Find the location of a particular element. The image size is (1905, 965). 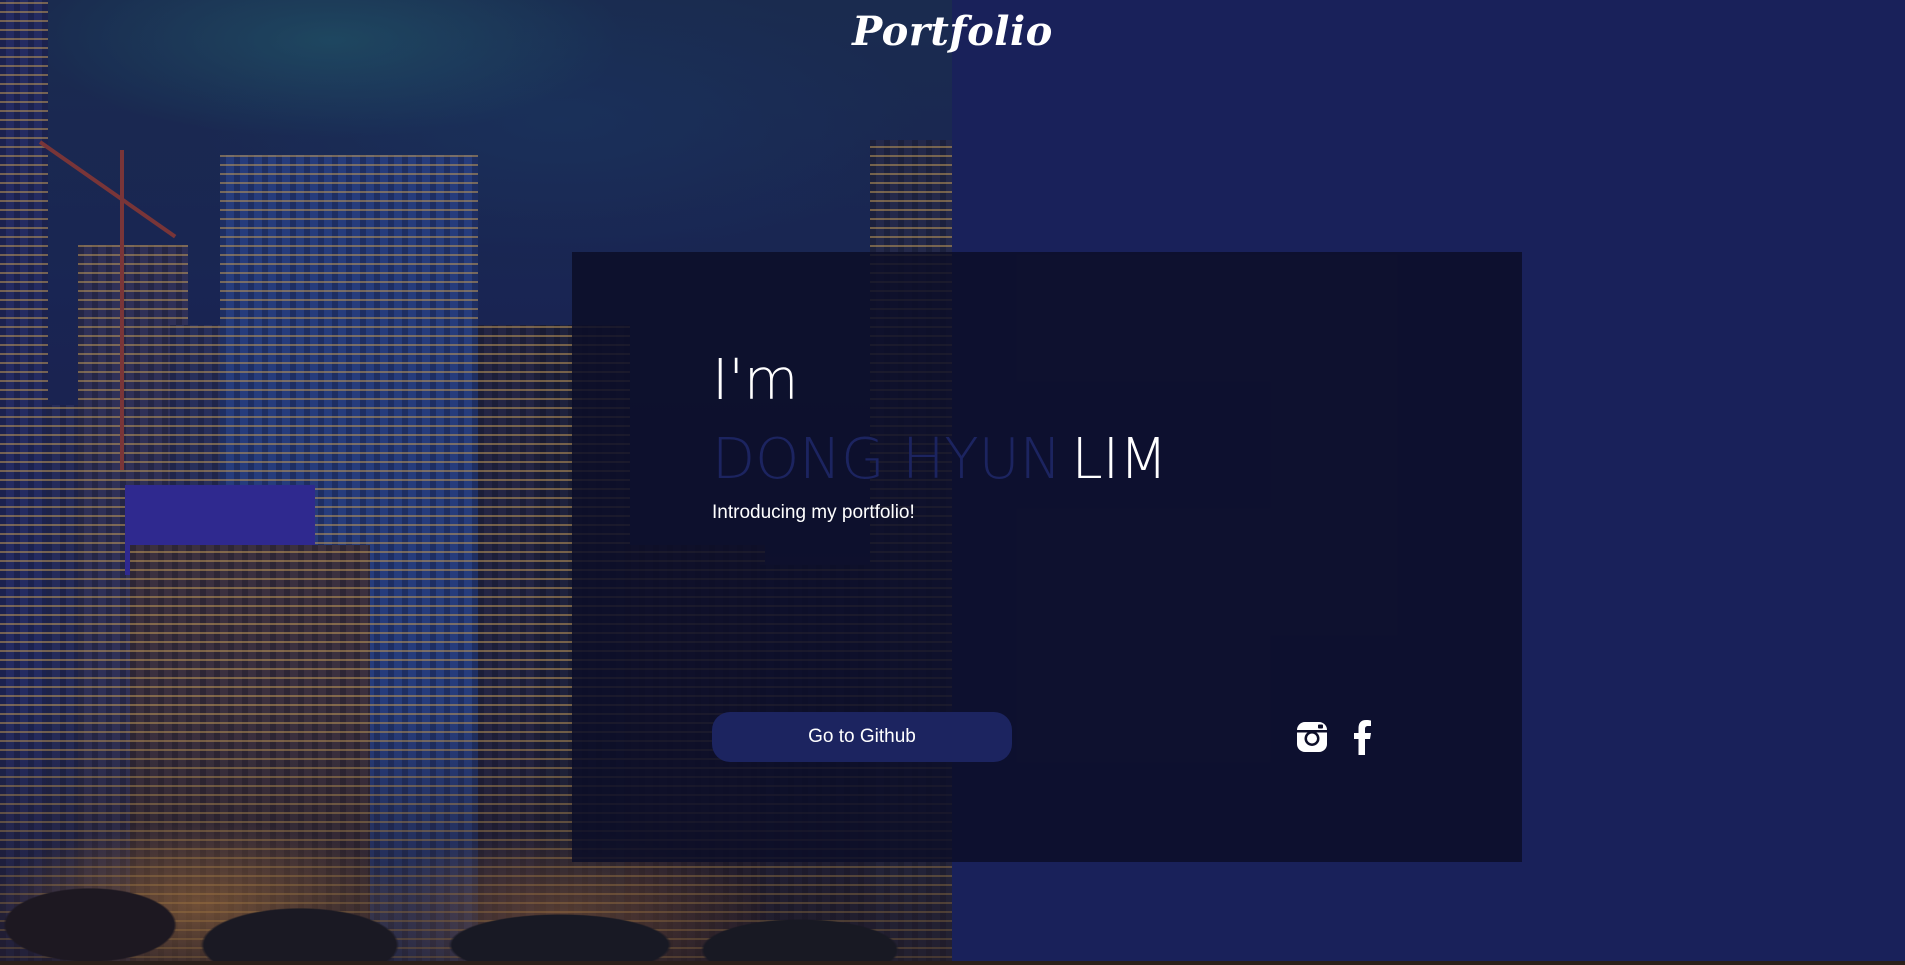

facebook-link is located at coordinates (1362, 737).